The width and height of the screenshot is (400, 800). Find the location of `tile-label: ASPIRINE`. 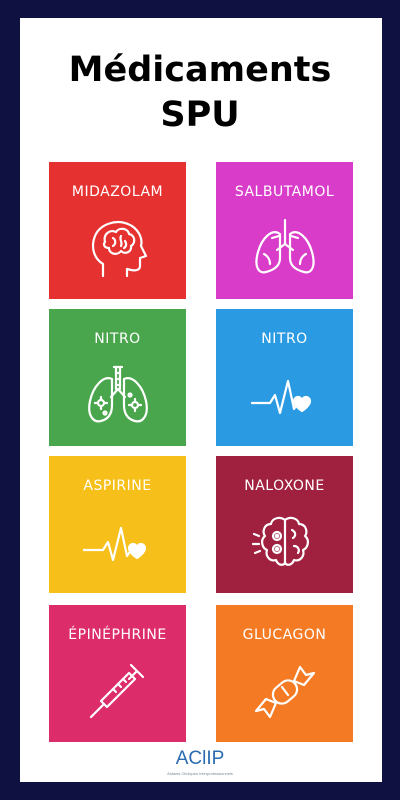

tile-label: ASPIRINE is located at coordinates (117, 486).